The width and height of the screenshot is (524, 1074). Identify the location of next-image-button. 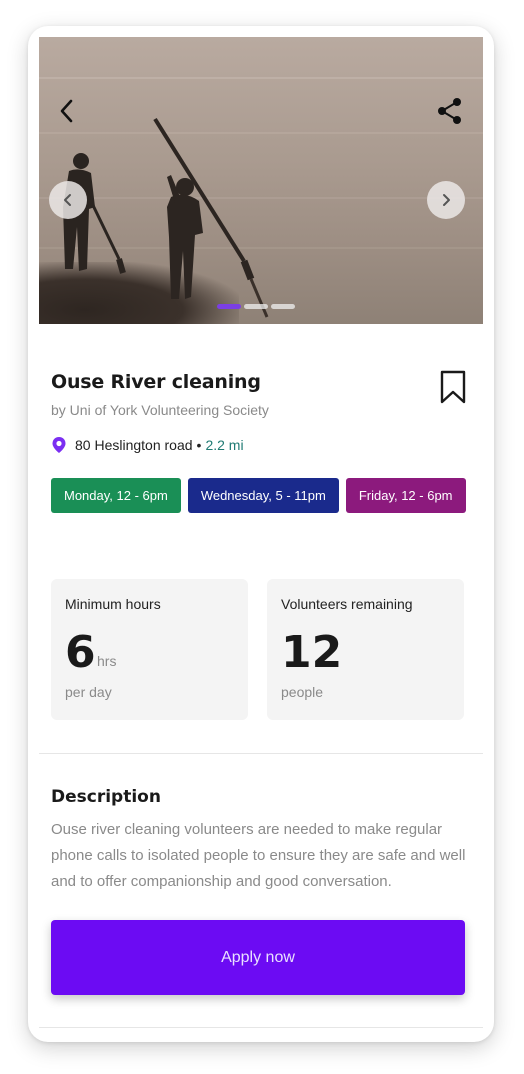
(446, 200).